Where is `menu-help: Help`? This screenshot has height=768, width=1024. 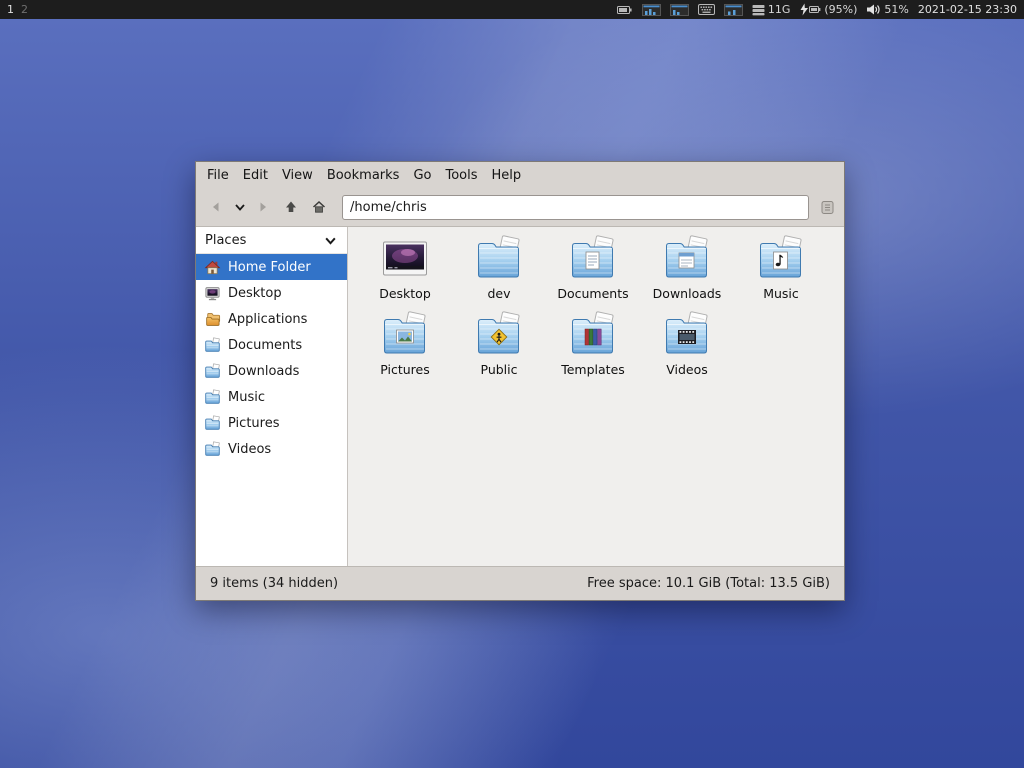
menu-help: Help is located at coordinates (507, 175).